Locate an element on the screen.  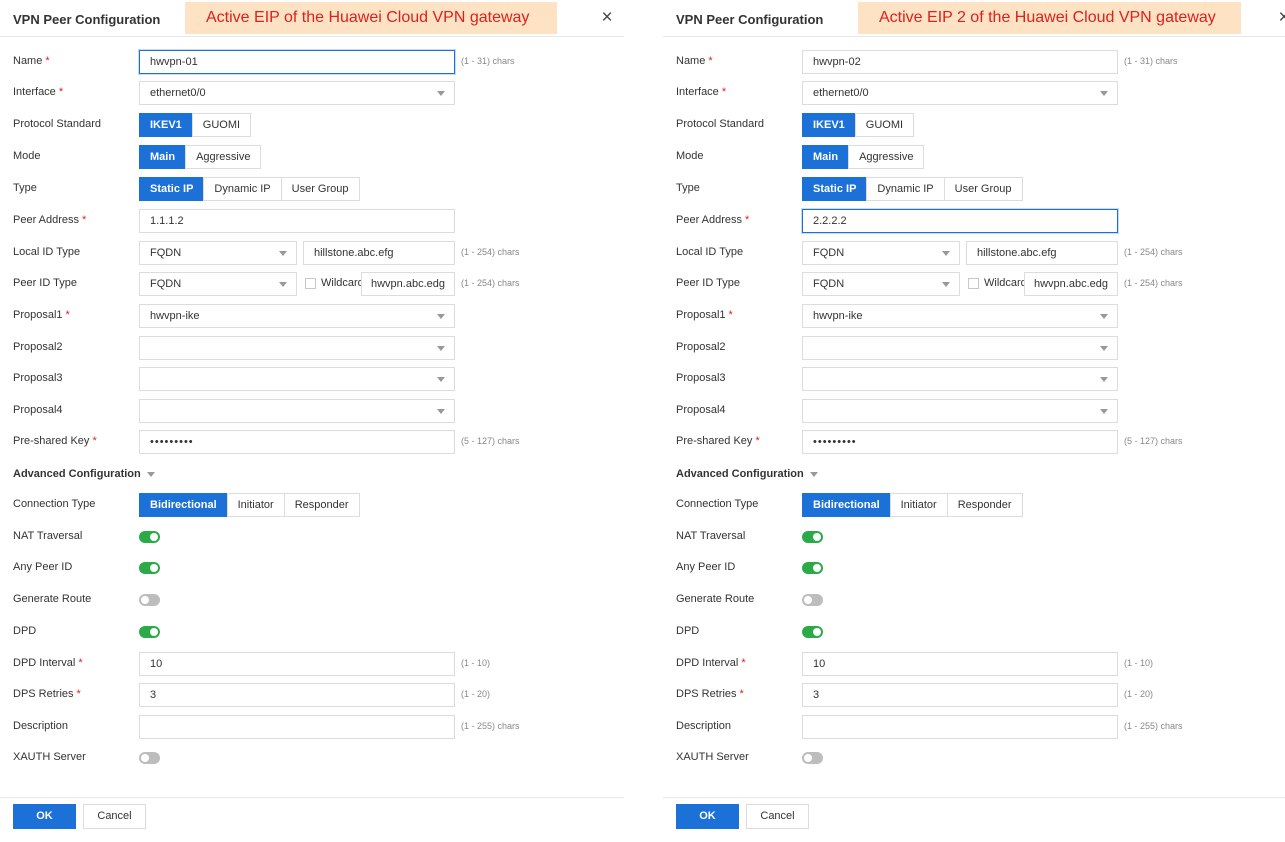
local-id-hint: (1 - 254) chars is located at coordinates (1153, 252).